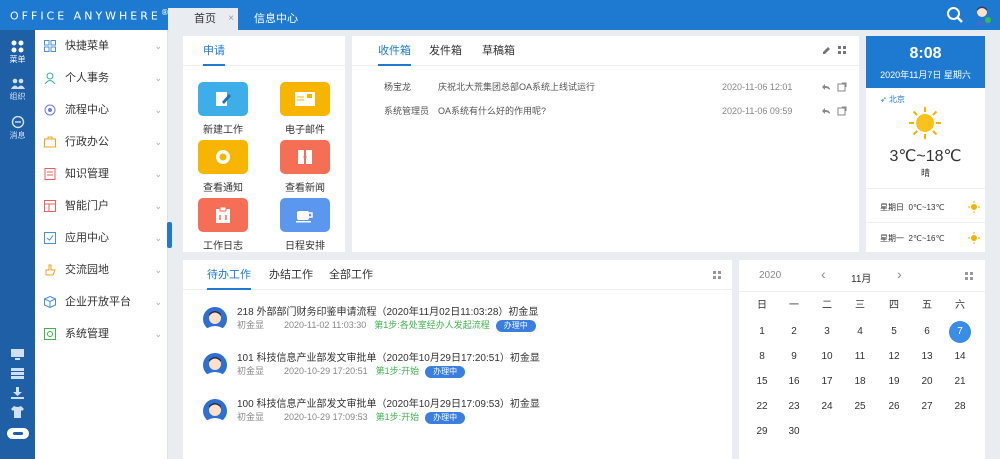 The width and height of the screenshot is (1000, 459). I want to click on calendar-day: 6, so click(927, 332).